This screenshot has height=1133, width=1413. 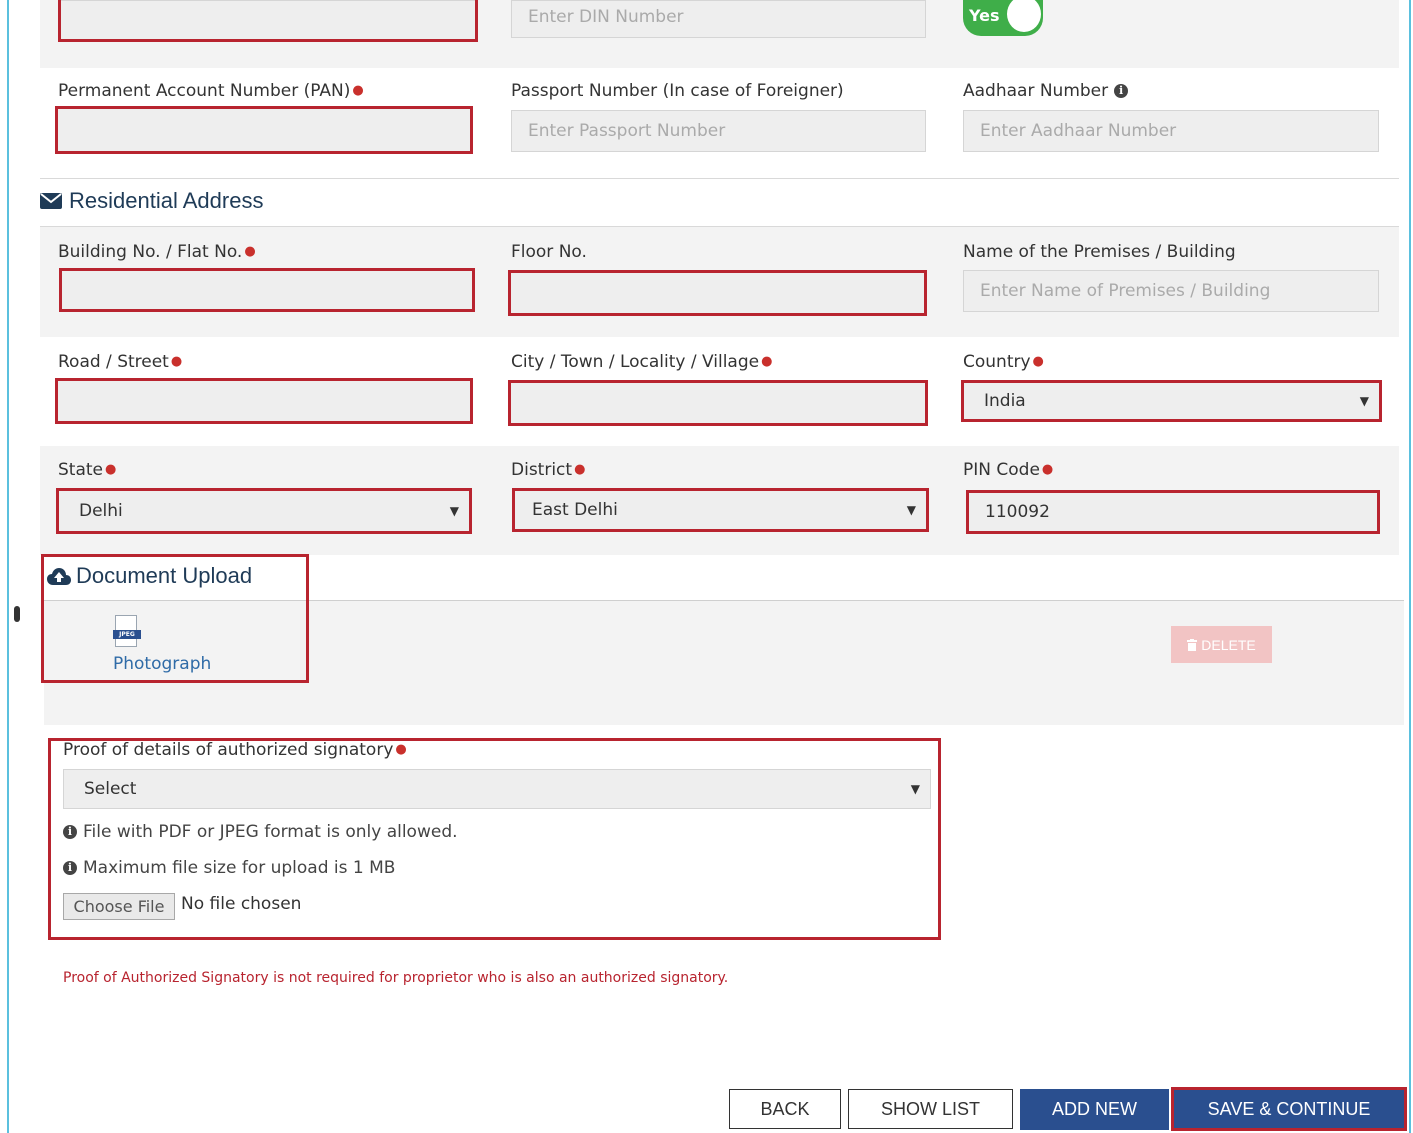 What do you see at coordinates (264, 511) in the screenshot?
I see `state-select: Delhi ▼` at bounding box center [264, 511].